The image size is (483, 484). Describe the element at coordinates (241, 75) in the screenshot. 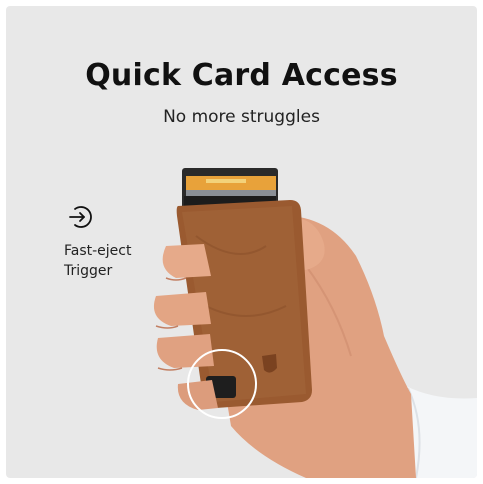

I see `page-title: Quick Card Access` at that location.